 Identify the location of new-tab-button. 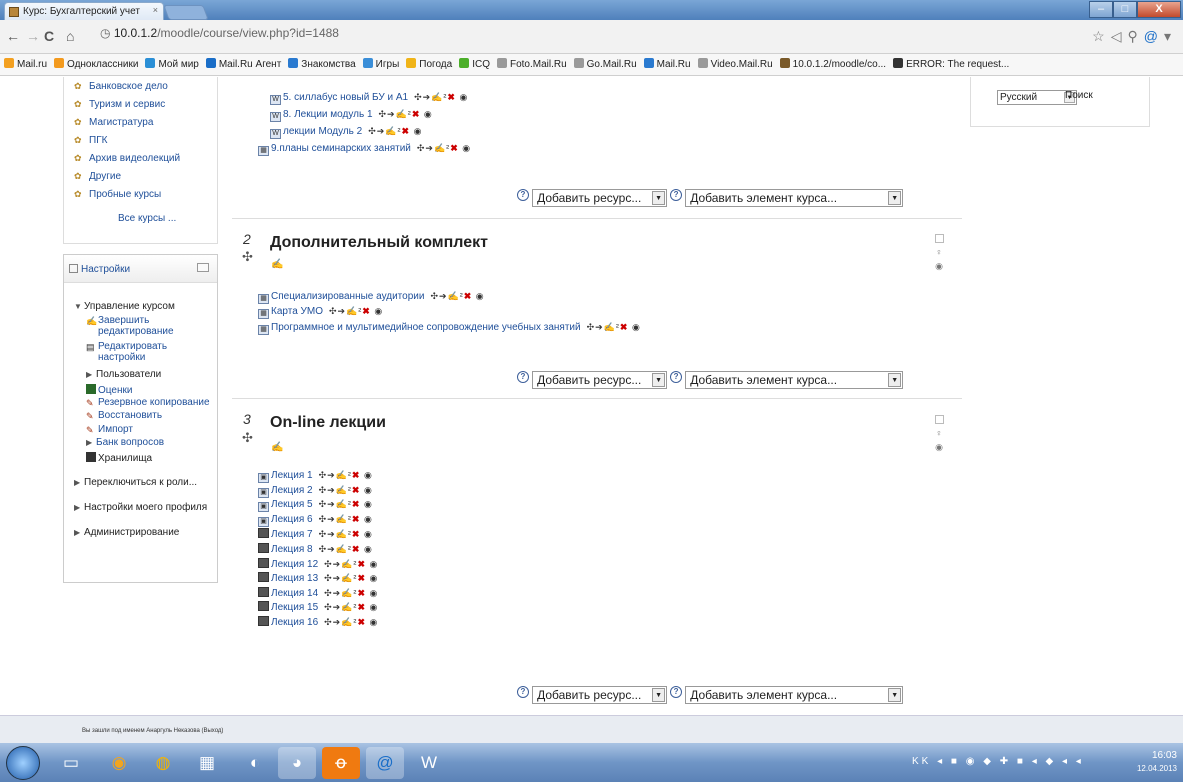
(186, 12).